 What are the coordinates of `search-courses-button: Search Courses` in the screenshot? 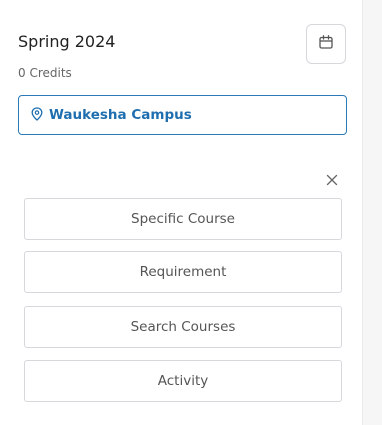 It's located at (183, 327).